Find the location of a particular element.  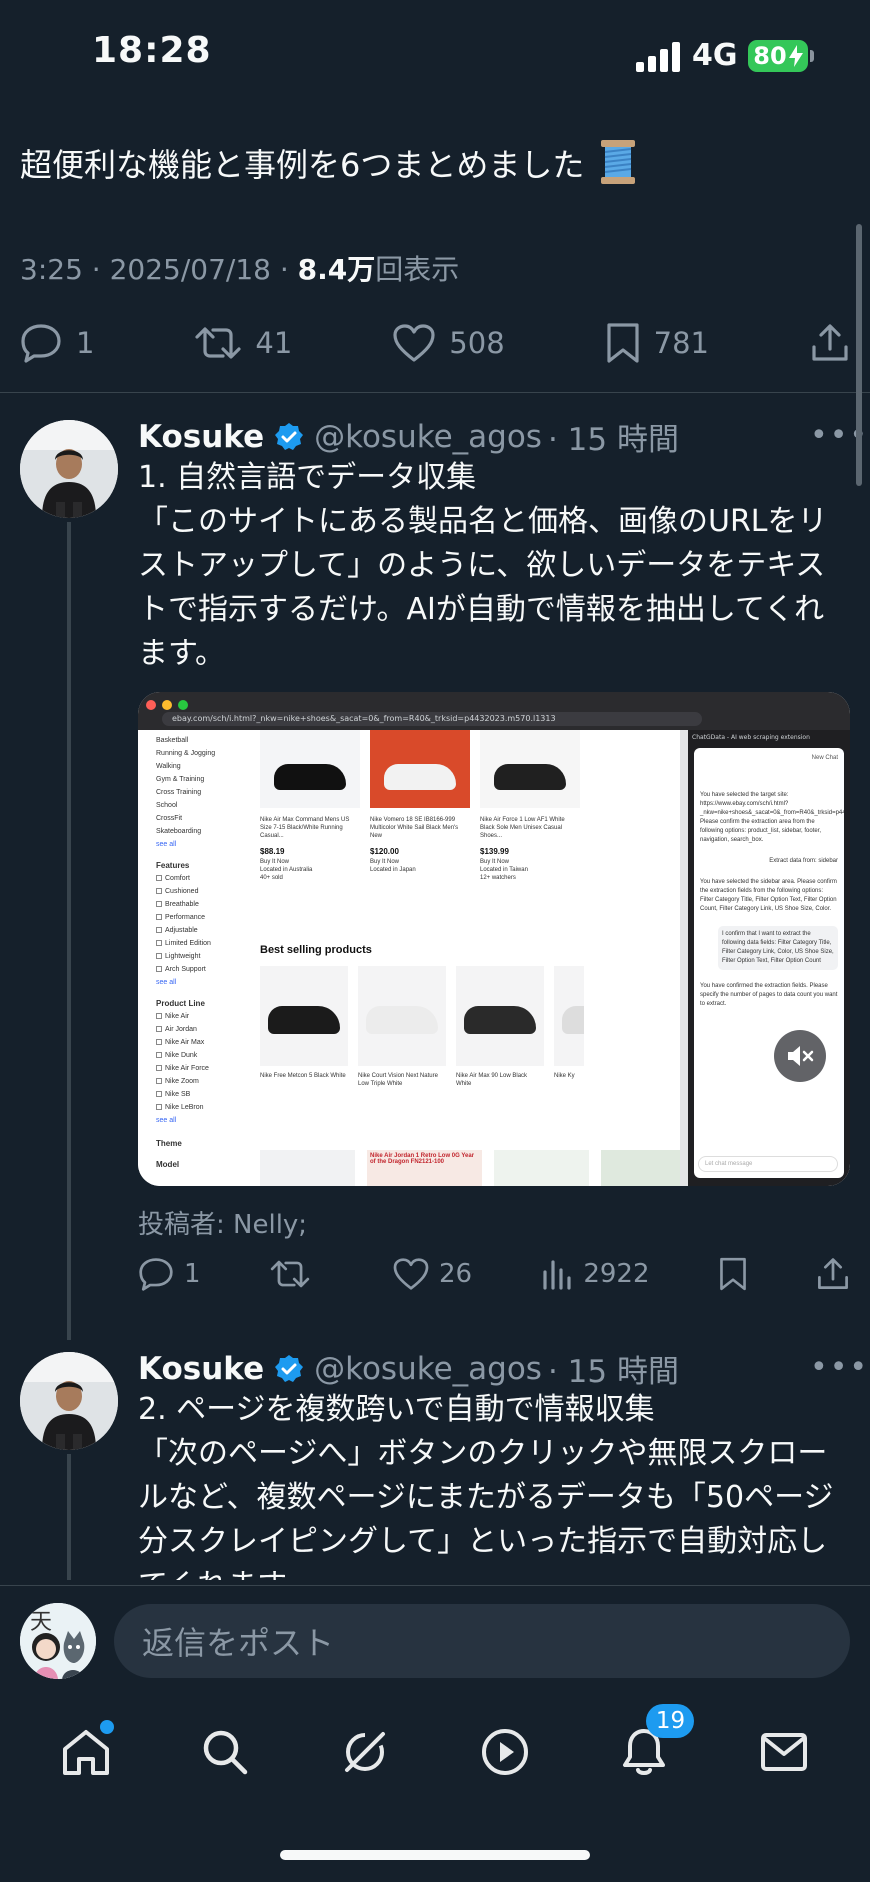

product-line-filter-option: Nike Air Max is located at coordinates (208, 1042).